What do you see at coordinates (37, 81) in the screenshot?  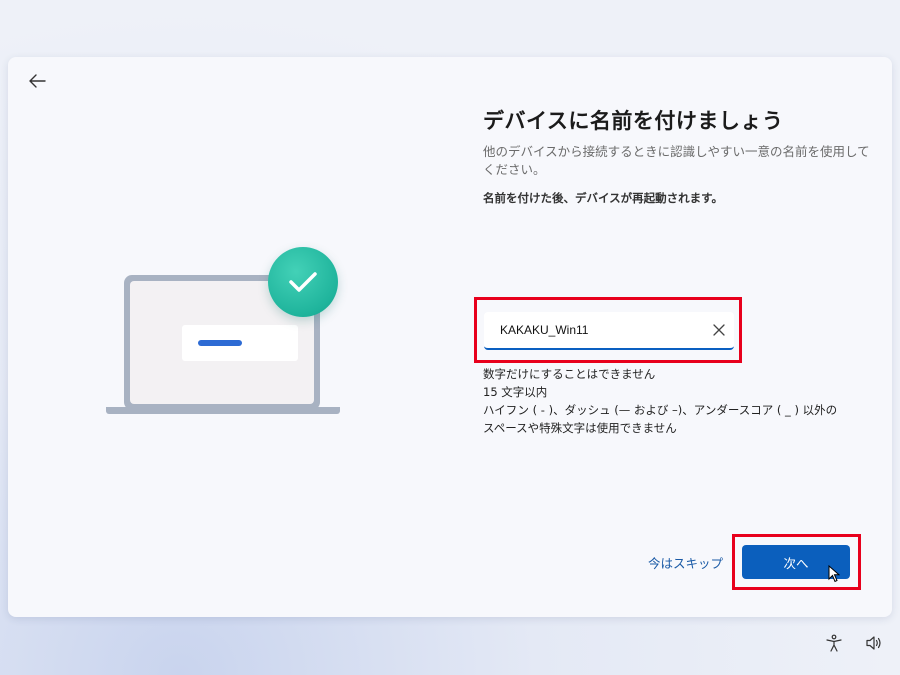 I see `back-arrow-icon` at bounding box center [37, 81].